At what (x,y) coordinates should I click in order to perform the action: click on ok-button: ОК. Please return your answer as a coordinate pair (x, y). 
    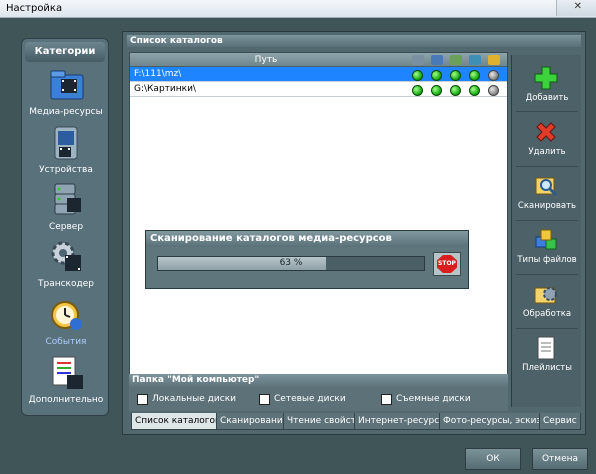
    Looking at the image, I should click on (493, 459).